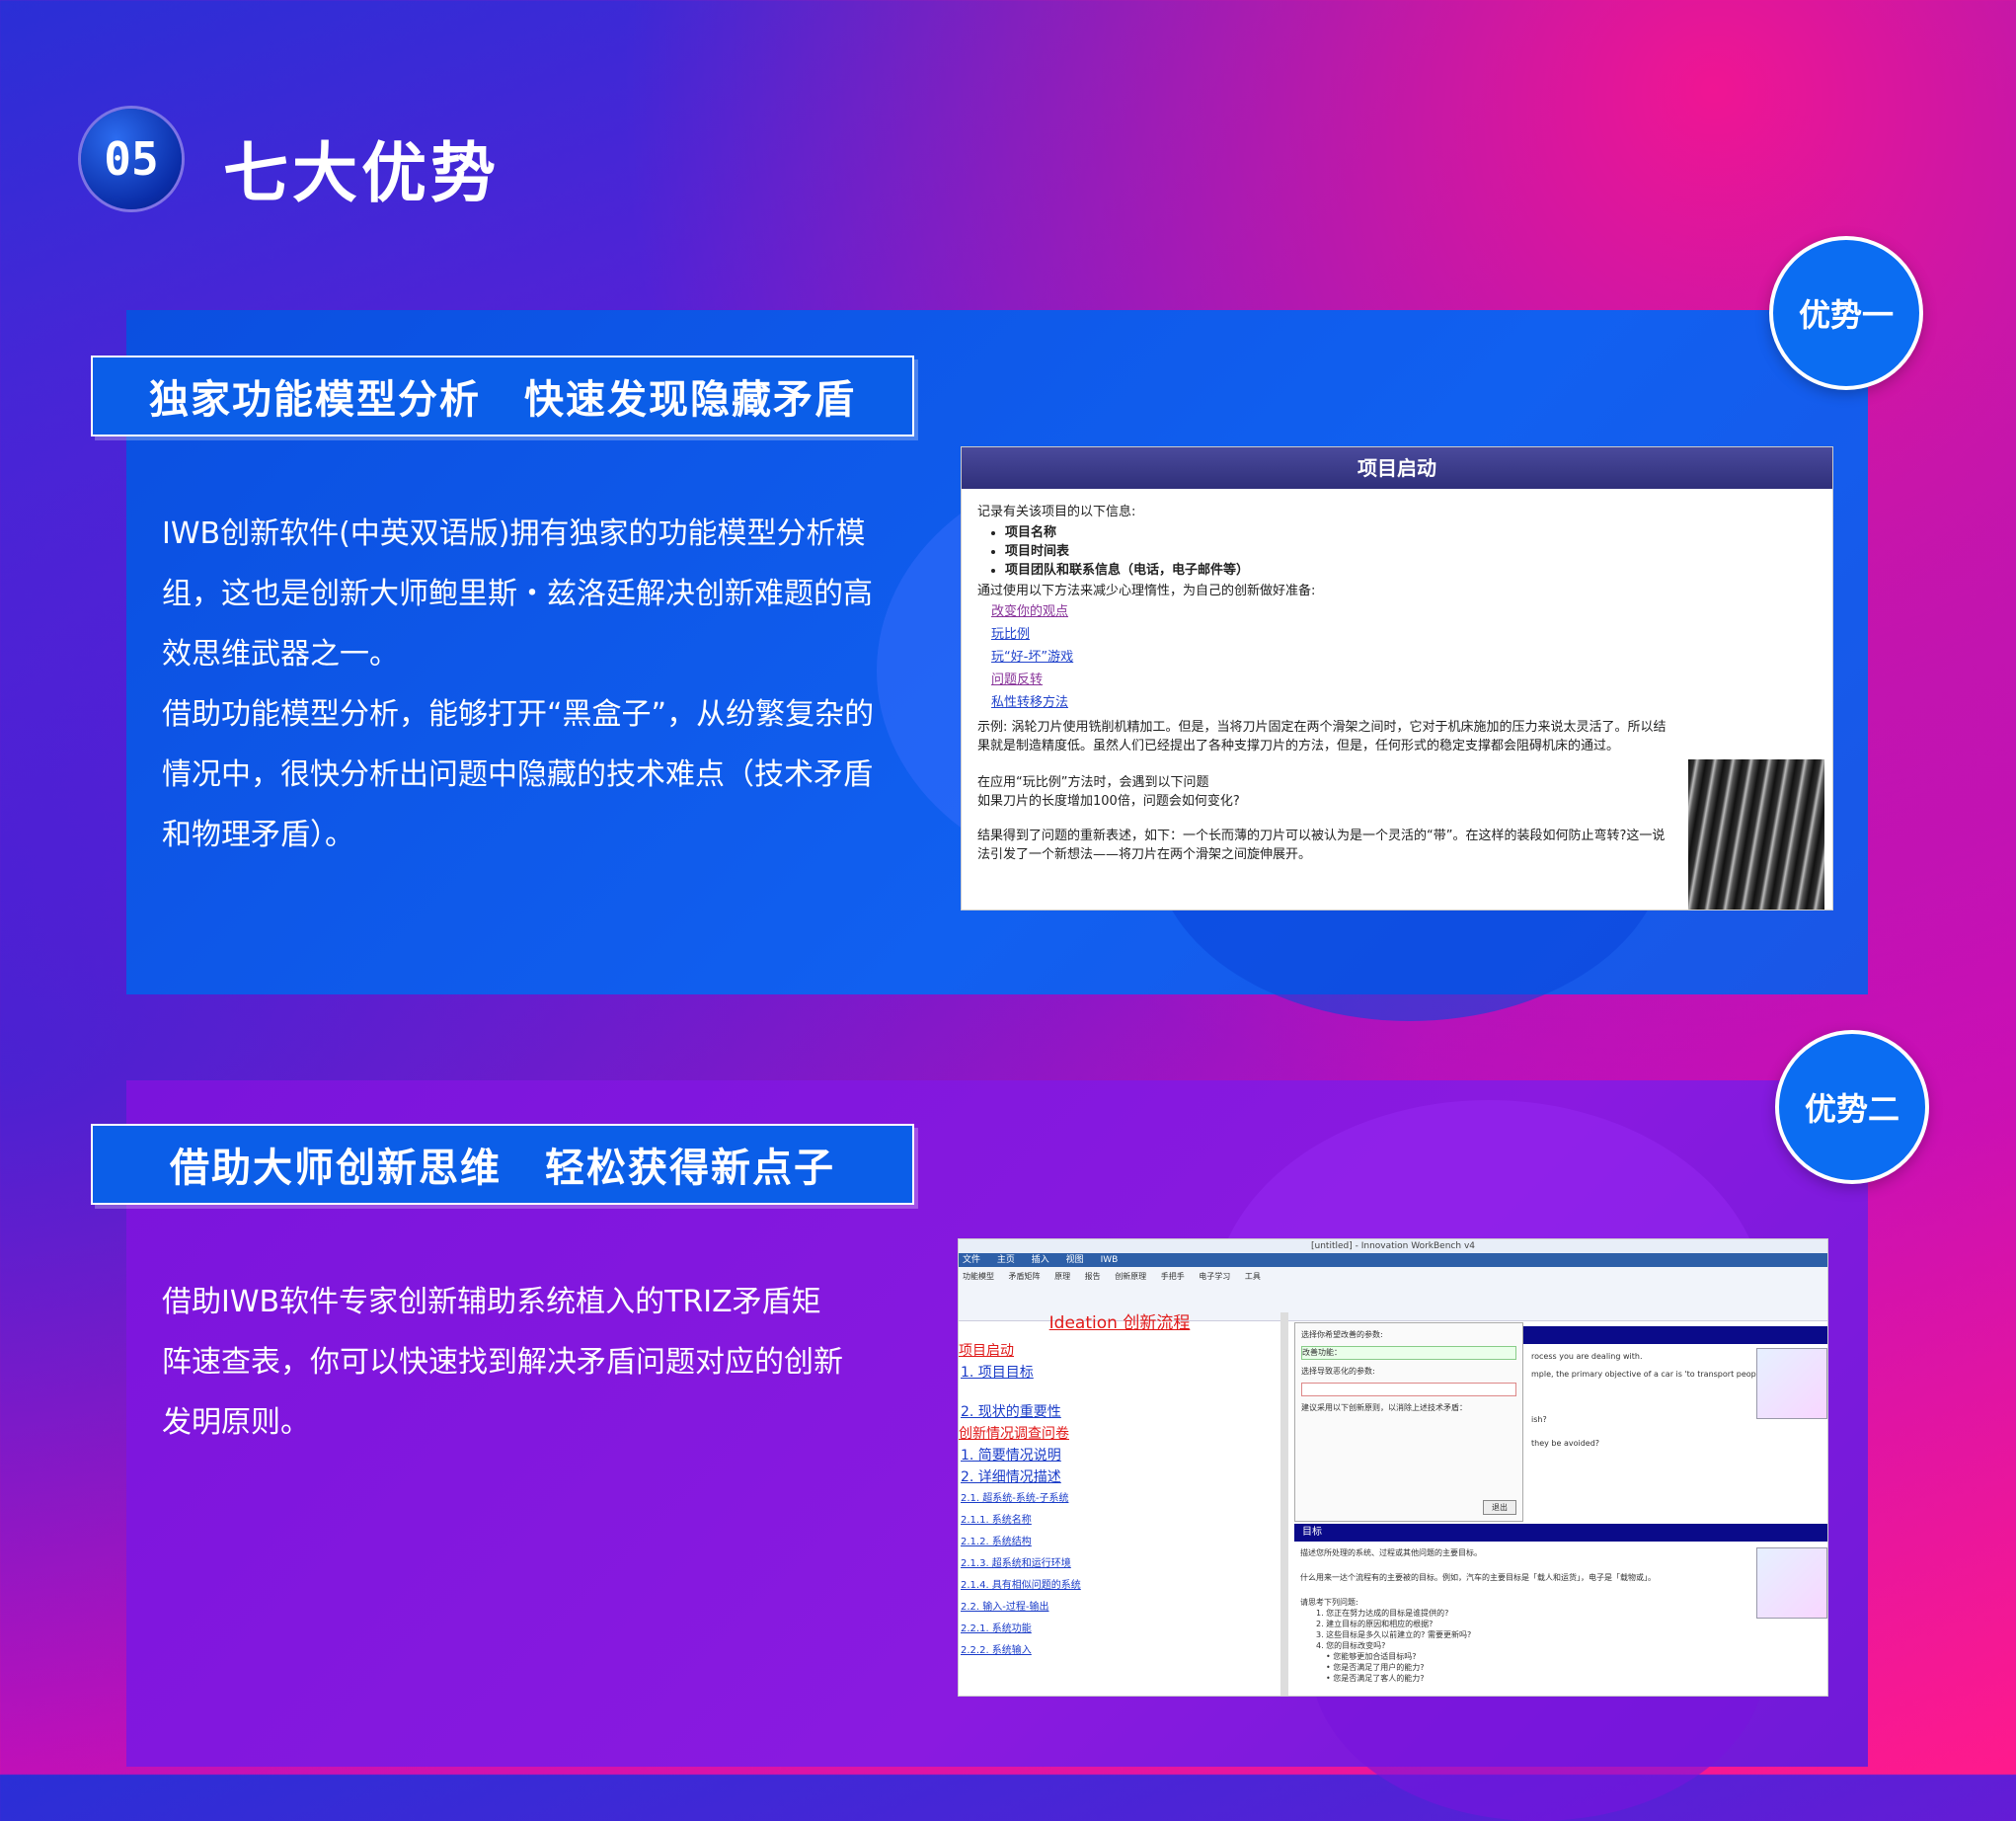 The width and height of the screenshot is (2016, 1821). Describe the element at coordinates (1062, 1276) in the screenshot. I see `ribbon-principles: 原理` at that location.